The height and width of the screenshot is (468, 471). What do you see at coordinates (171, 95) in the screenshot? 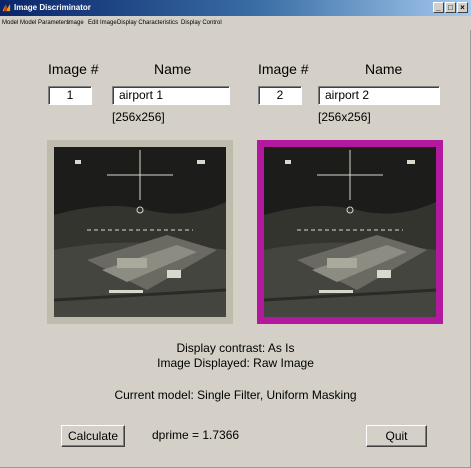
I see `left-image-name-field: airport 1` at bounding box center [171, 95].